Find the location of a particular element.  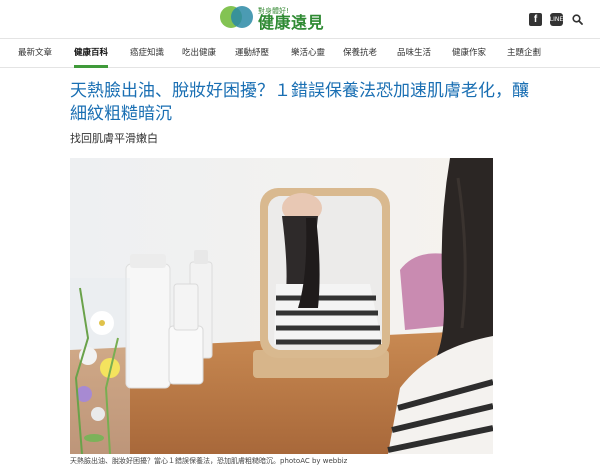

nav-item-features: 主題企劃 is located at coordinates (524, 53).